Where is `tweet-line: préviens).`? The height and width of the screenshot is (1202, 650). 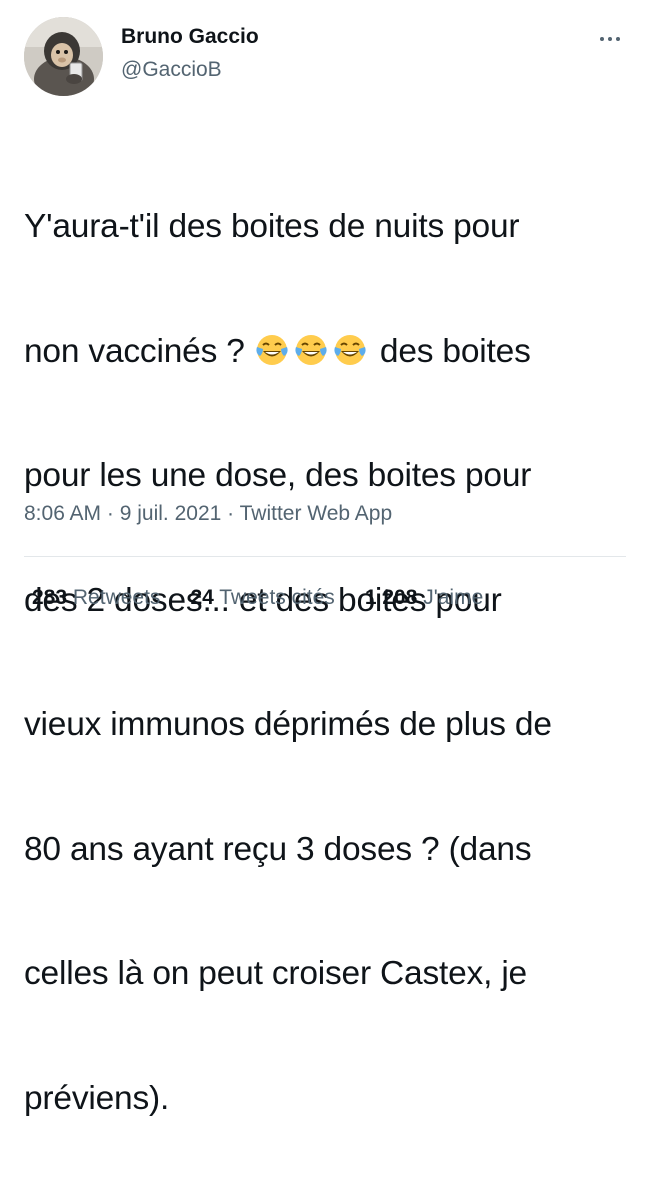
tweet-line: préviens). is located at coordinates (97, 1098).